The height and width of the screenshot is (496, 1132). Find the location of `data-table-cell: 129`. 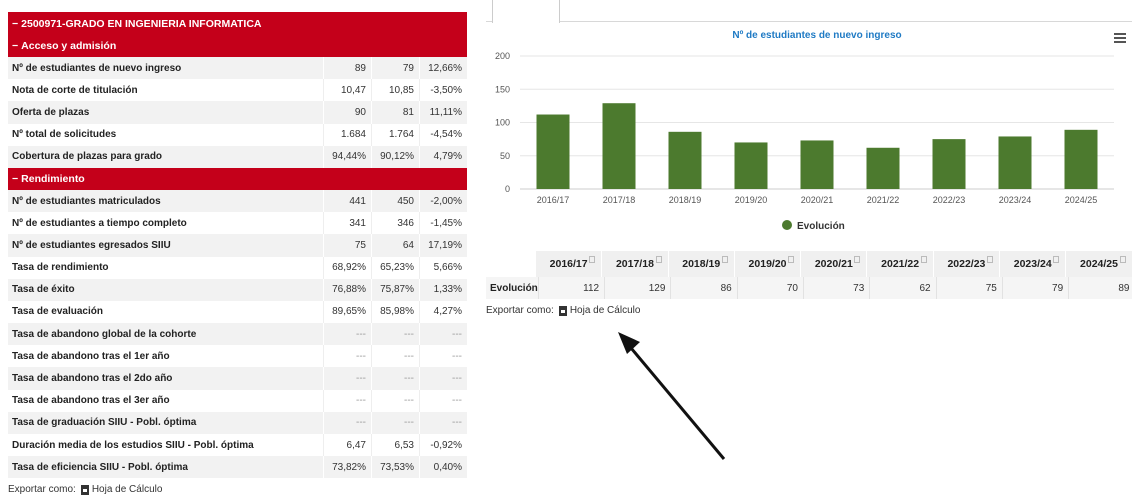

data-table-cell: 129 is located at coordinates (637, 288).